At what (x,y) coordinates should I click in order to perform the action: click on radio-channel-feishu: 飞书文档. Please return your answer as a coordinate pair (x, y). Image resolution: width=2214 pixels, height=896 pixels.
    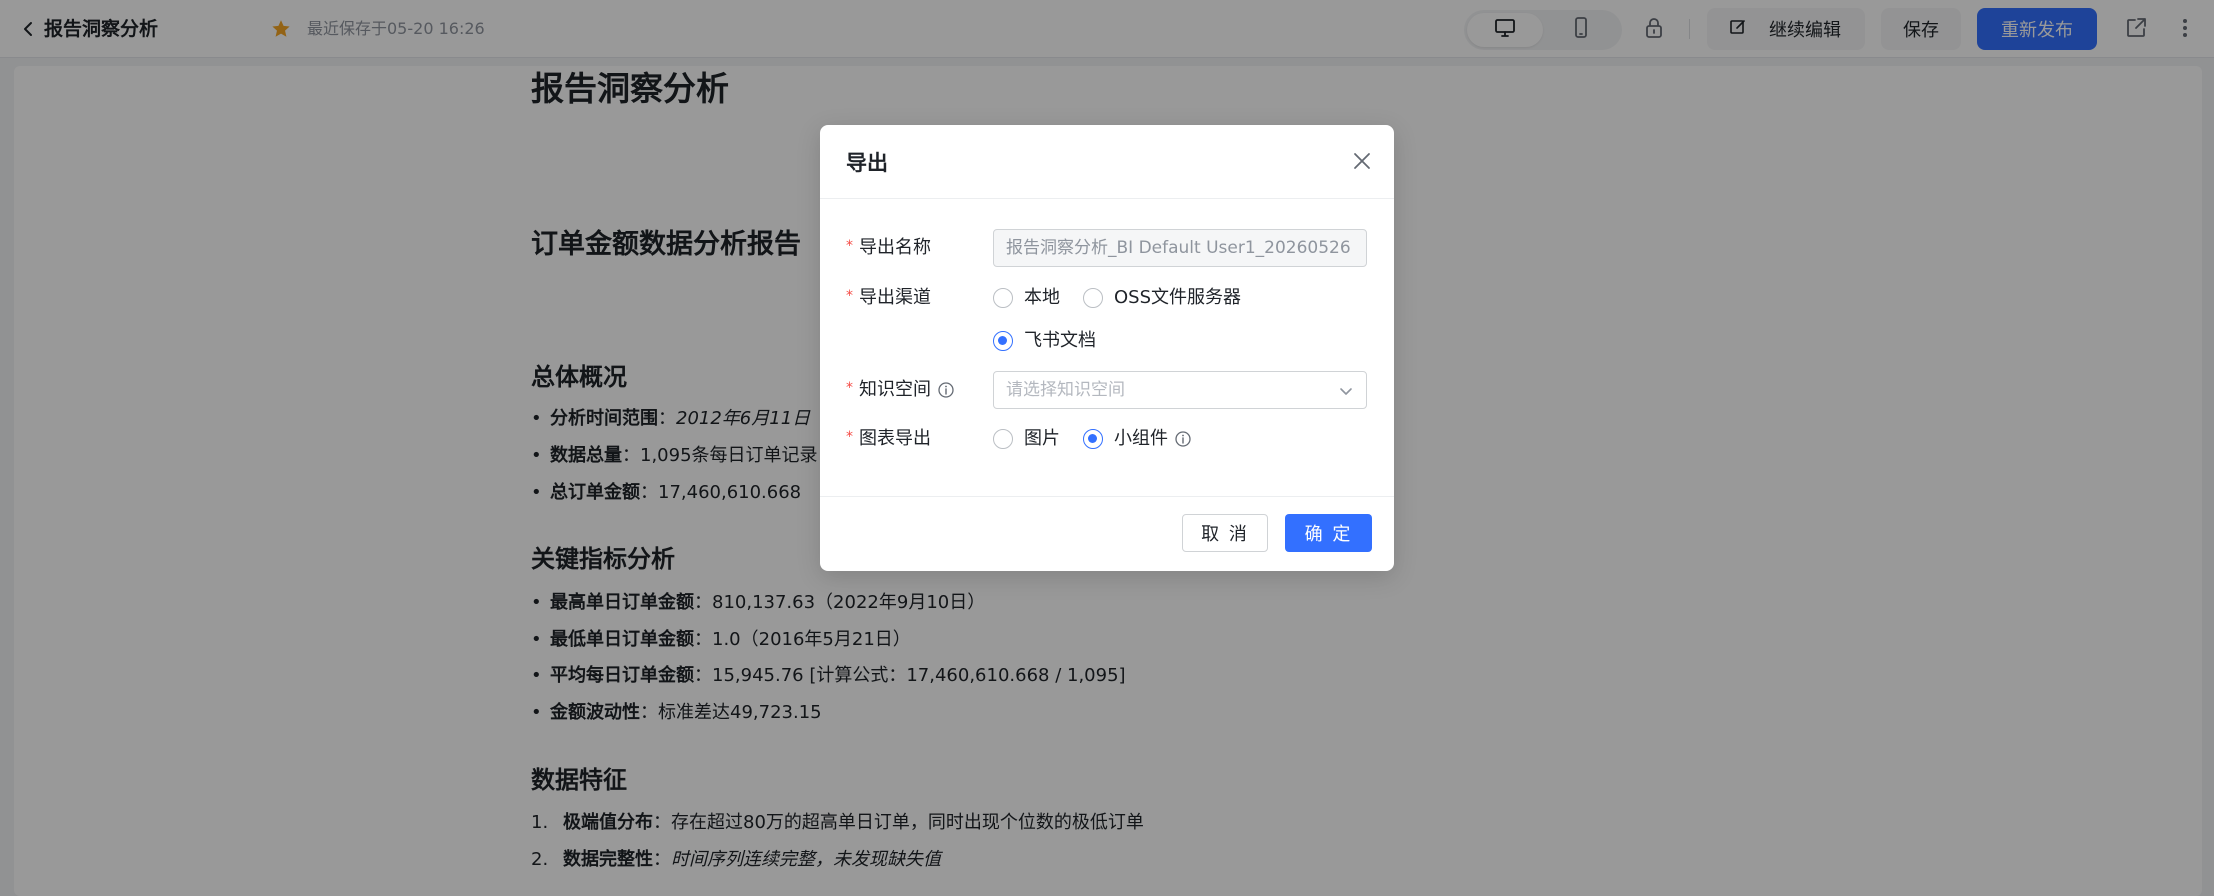
    Looking at the image, I should click on (1044, 341).